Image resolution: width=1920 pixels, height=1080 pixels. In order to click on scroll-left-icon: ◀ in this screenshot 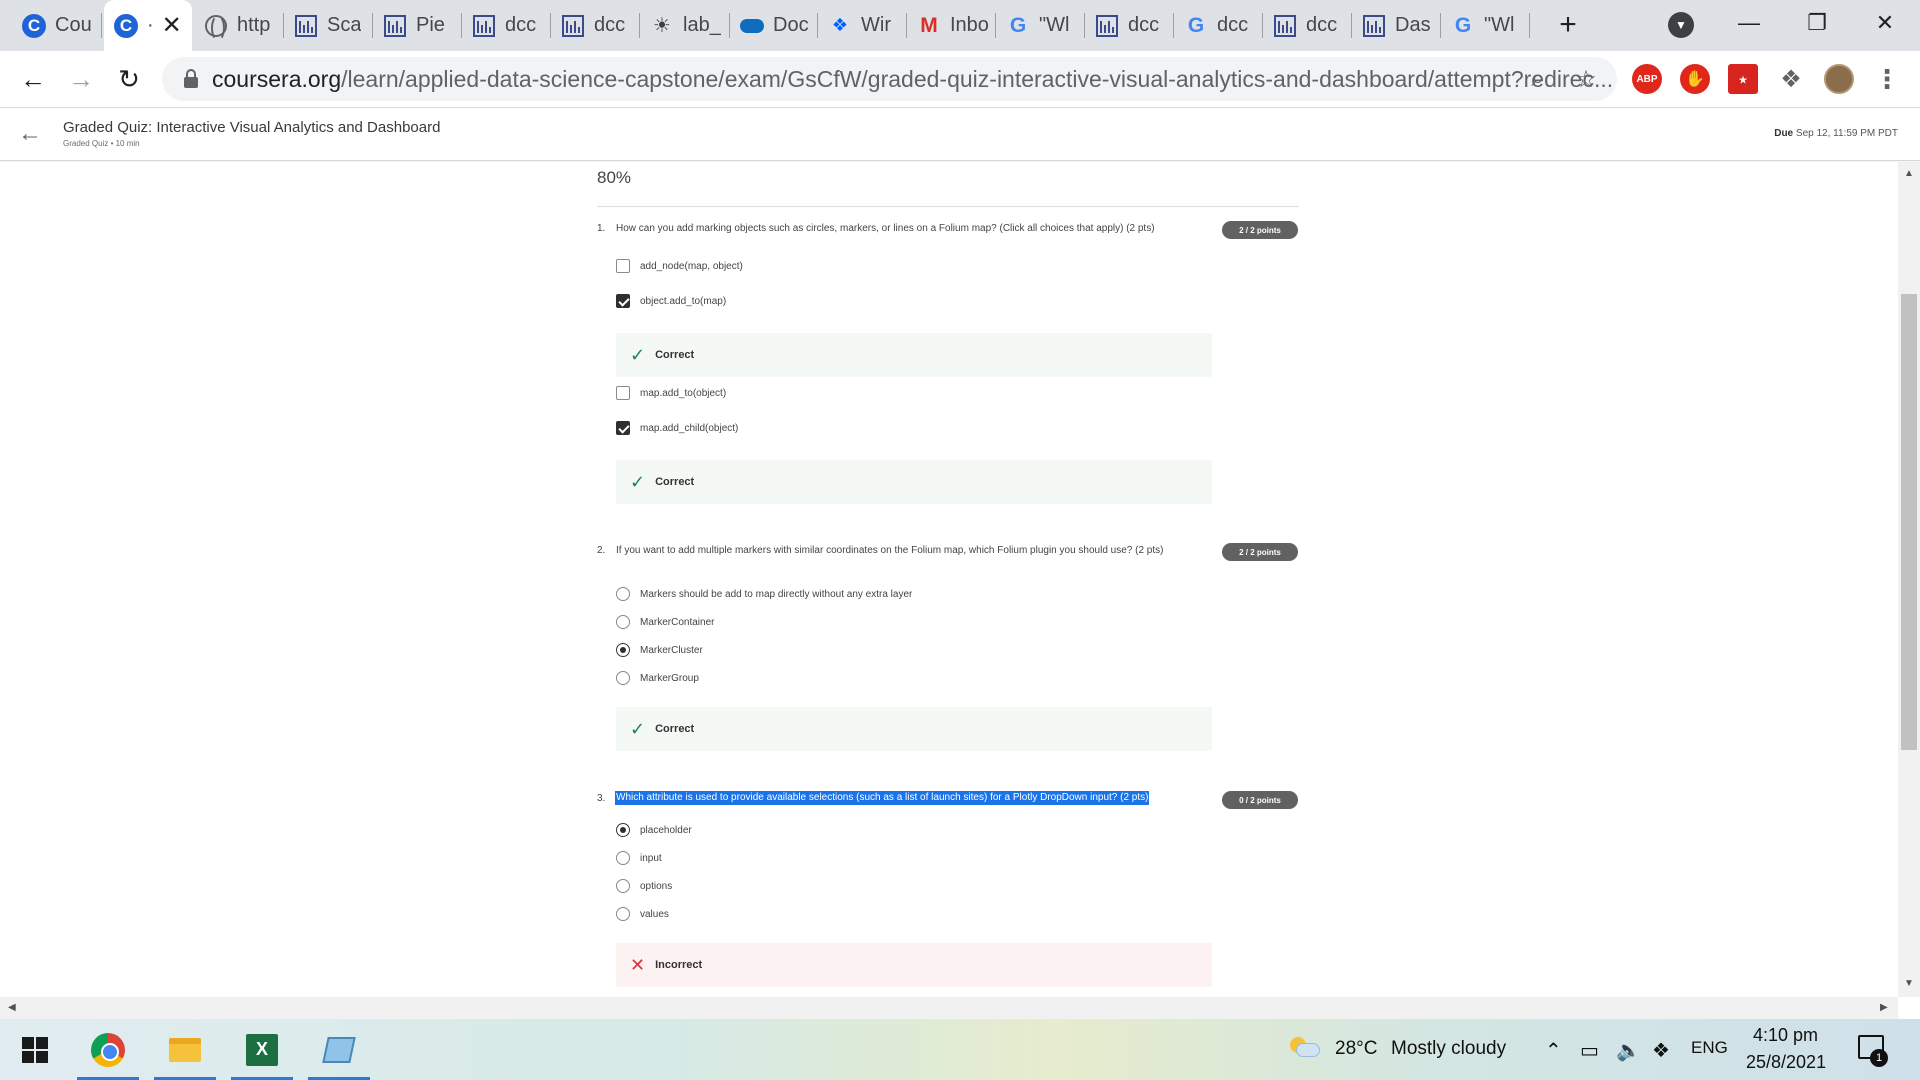, I will do `click(12, 1007)`.